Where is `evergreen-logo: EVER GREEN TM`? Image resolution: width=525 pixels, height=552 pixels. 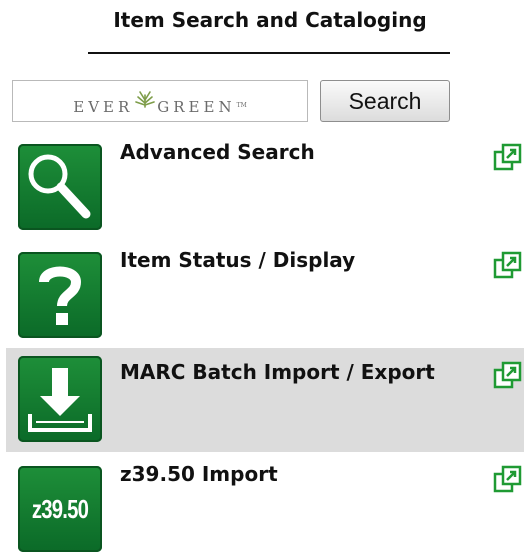 evergreen-logo: EVER GREEN TM is located at coordinates (160, 105).